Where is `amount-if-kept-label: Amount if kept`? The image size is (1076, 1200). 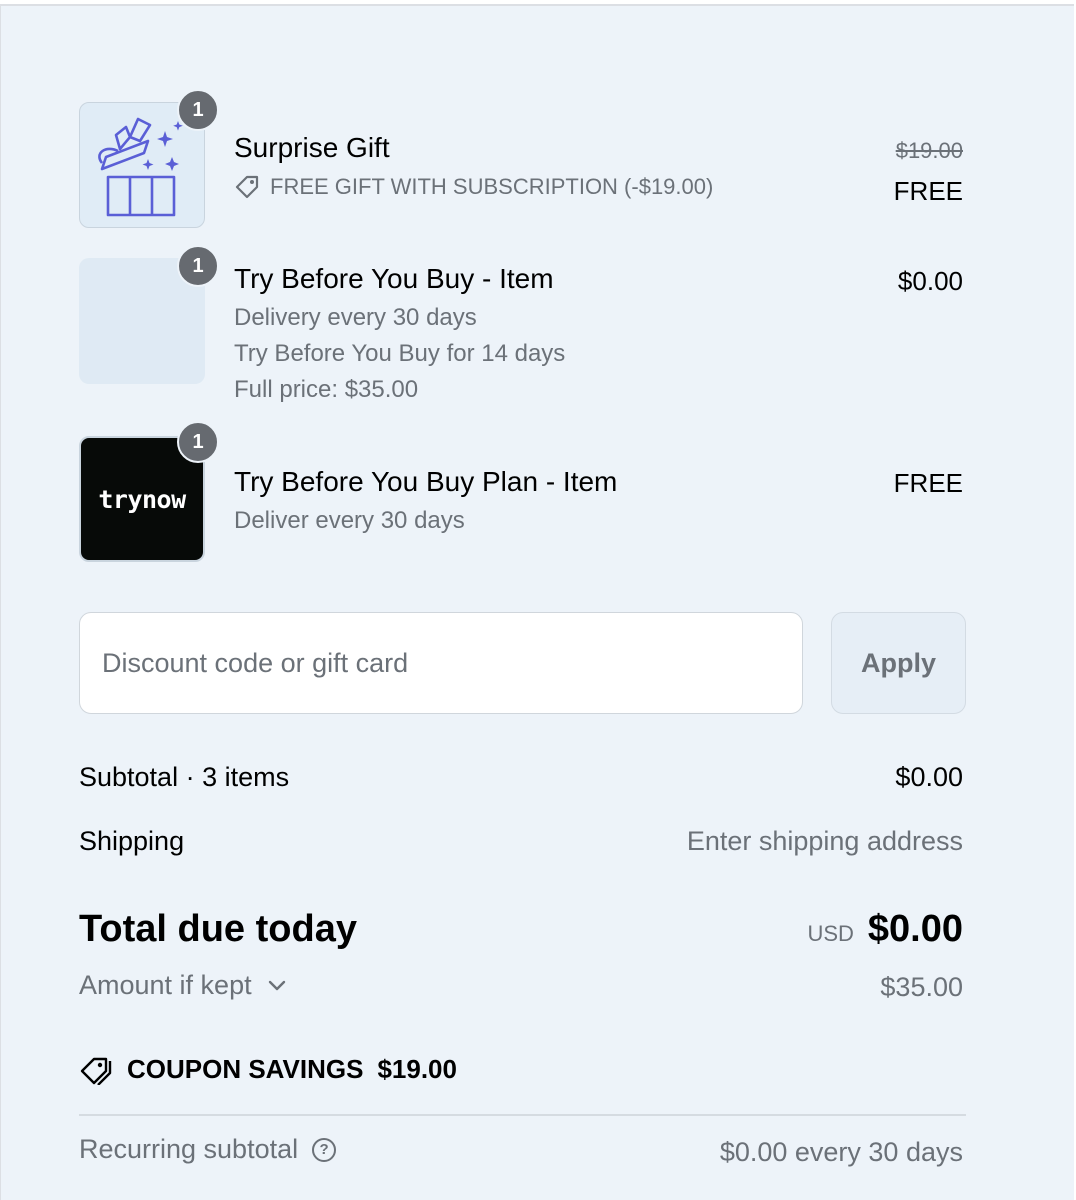
amount-if-kept-label: Amount if kept is located at coordinates (165, 985).